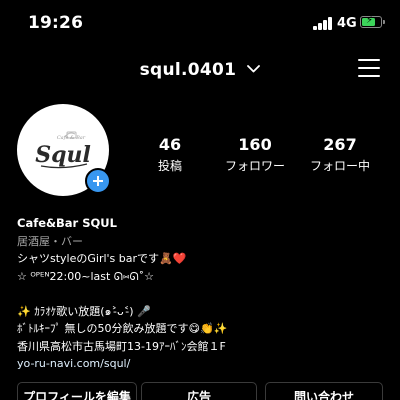 This screenshot has width=400, height=400. Describe the element at coordinates (121, 346) in the screenshot. I see `bio-line: 香川県高松市古馬場町13-19ｱｰﾊﾞﾝ会館１F` at that location.